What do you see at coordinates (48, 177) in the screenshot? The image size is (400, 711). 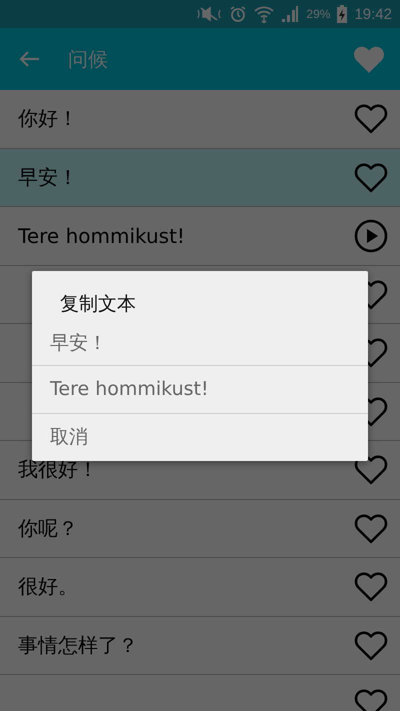 I see `phrase-text: 早安！` at bounding box center [48, 177].